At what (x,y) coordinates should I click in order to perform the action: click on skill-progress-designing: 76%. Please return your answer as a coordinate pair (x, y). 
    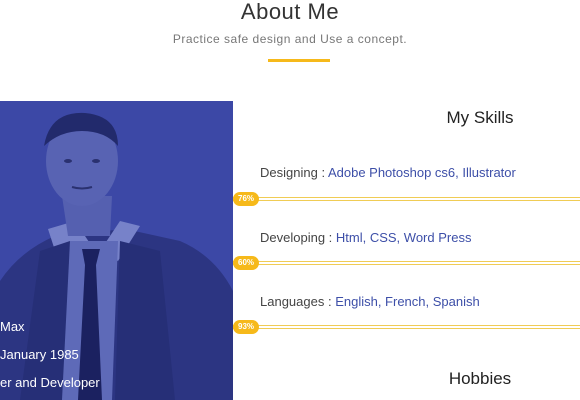
    Looking at the image, I should click on (406, 199).